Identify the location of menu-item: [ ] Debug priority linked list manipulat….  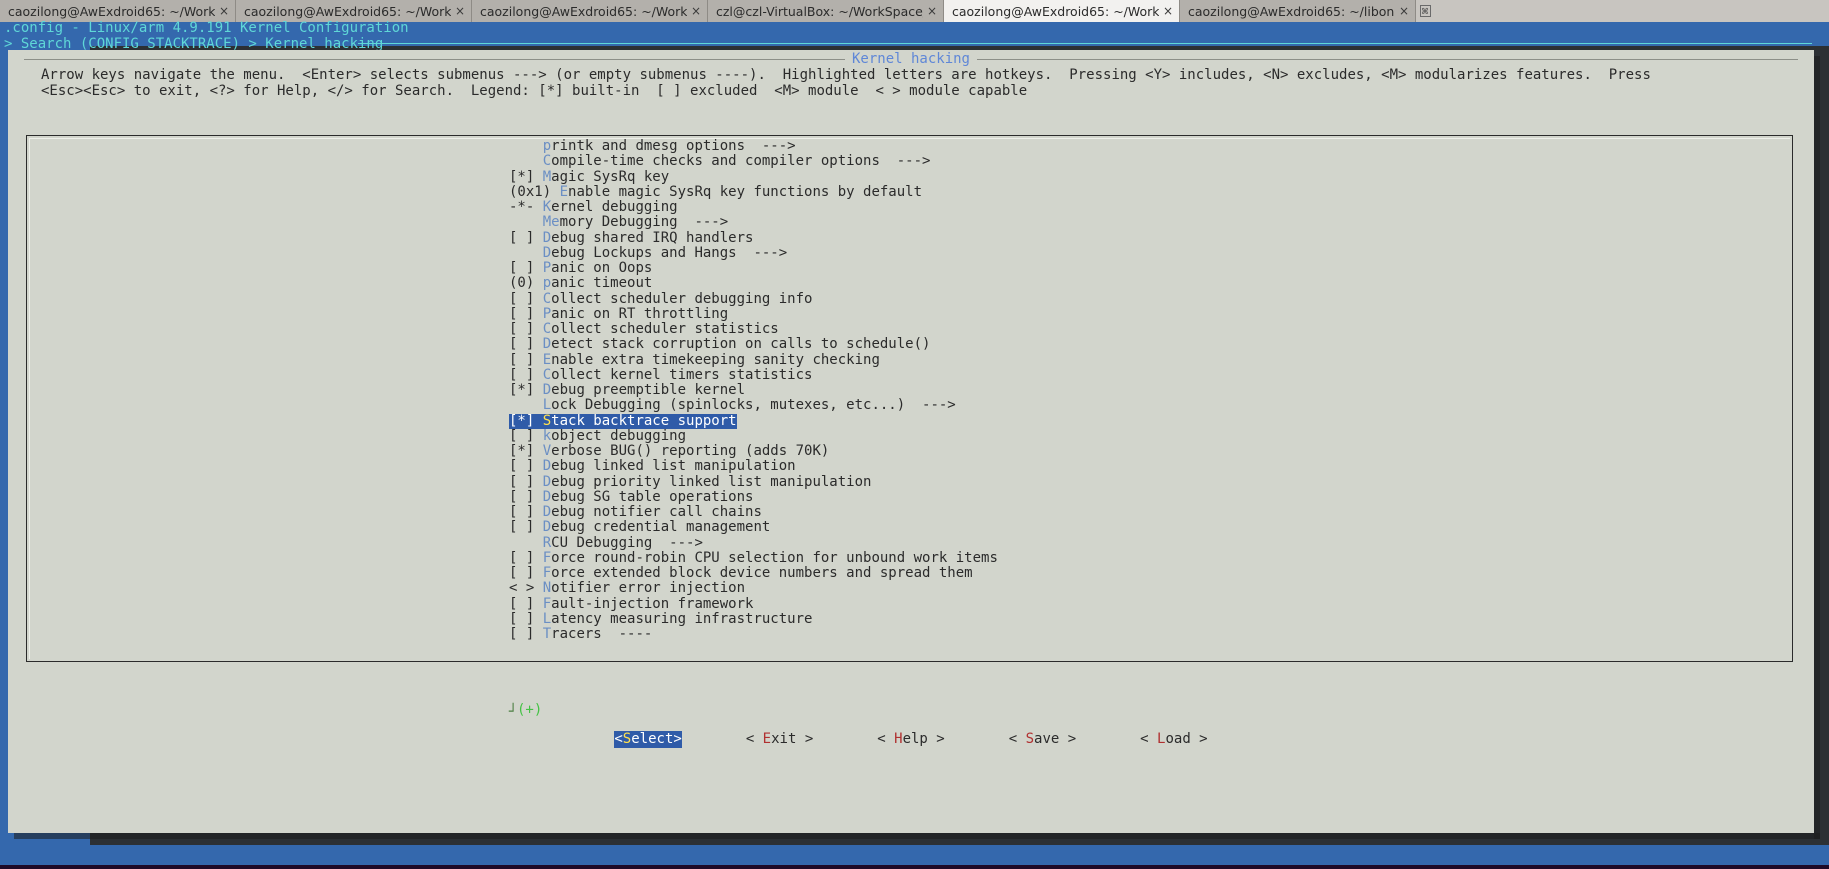
(911, 481).